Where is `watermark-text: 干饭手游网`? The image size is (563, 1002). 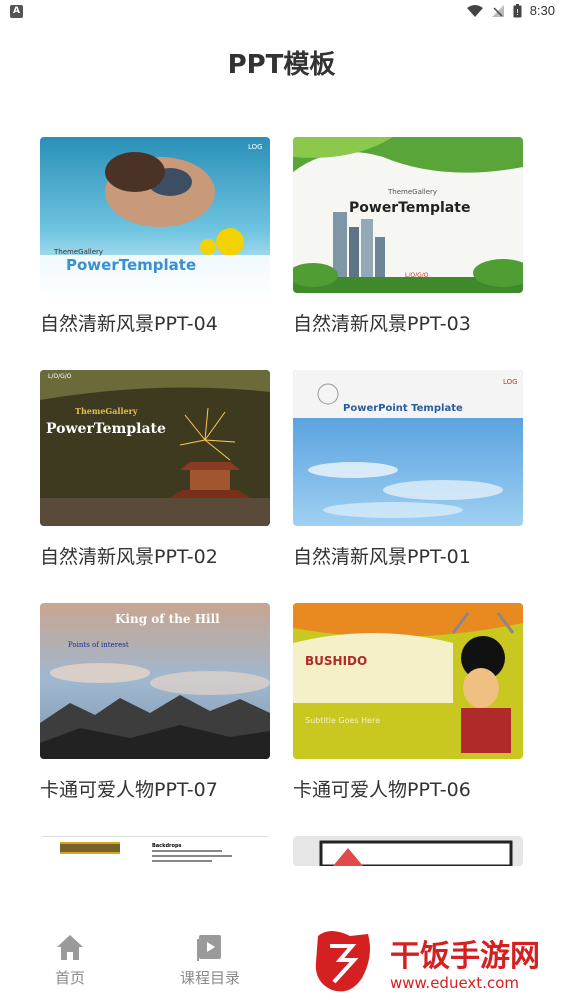
watermark-text: 干饭手游网 is located at coordinates (465, 956).